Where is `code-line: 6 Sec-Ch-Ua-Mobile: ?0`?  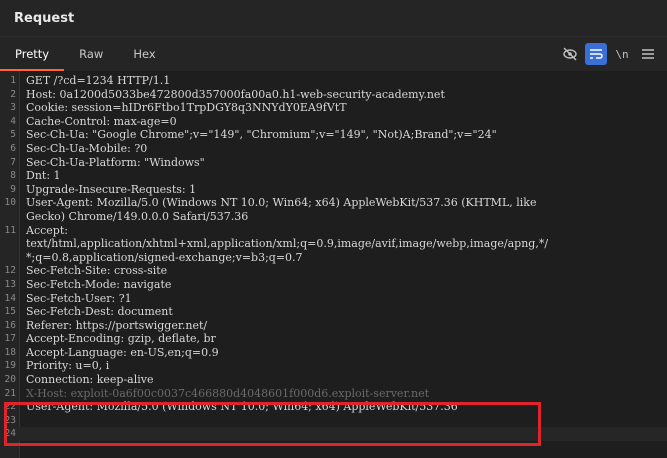 code-line: 6 Sec-Ch-Ua-Mobile: ?0 is located at coordinates (333, 149).